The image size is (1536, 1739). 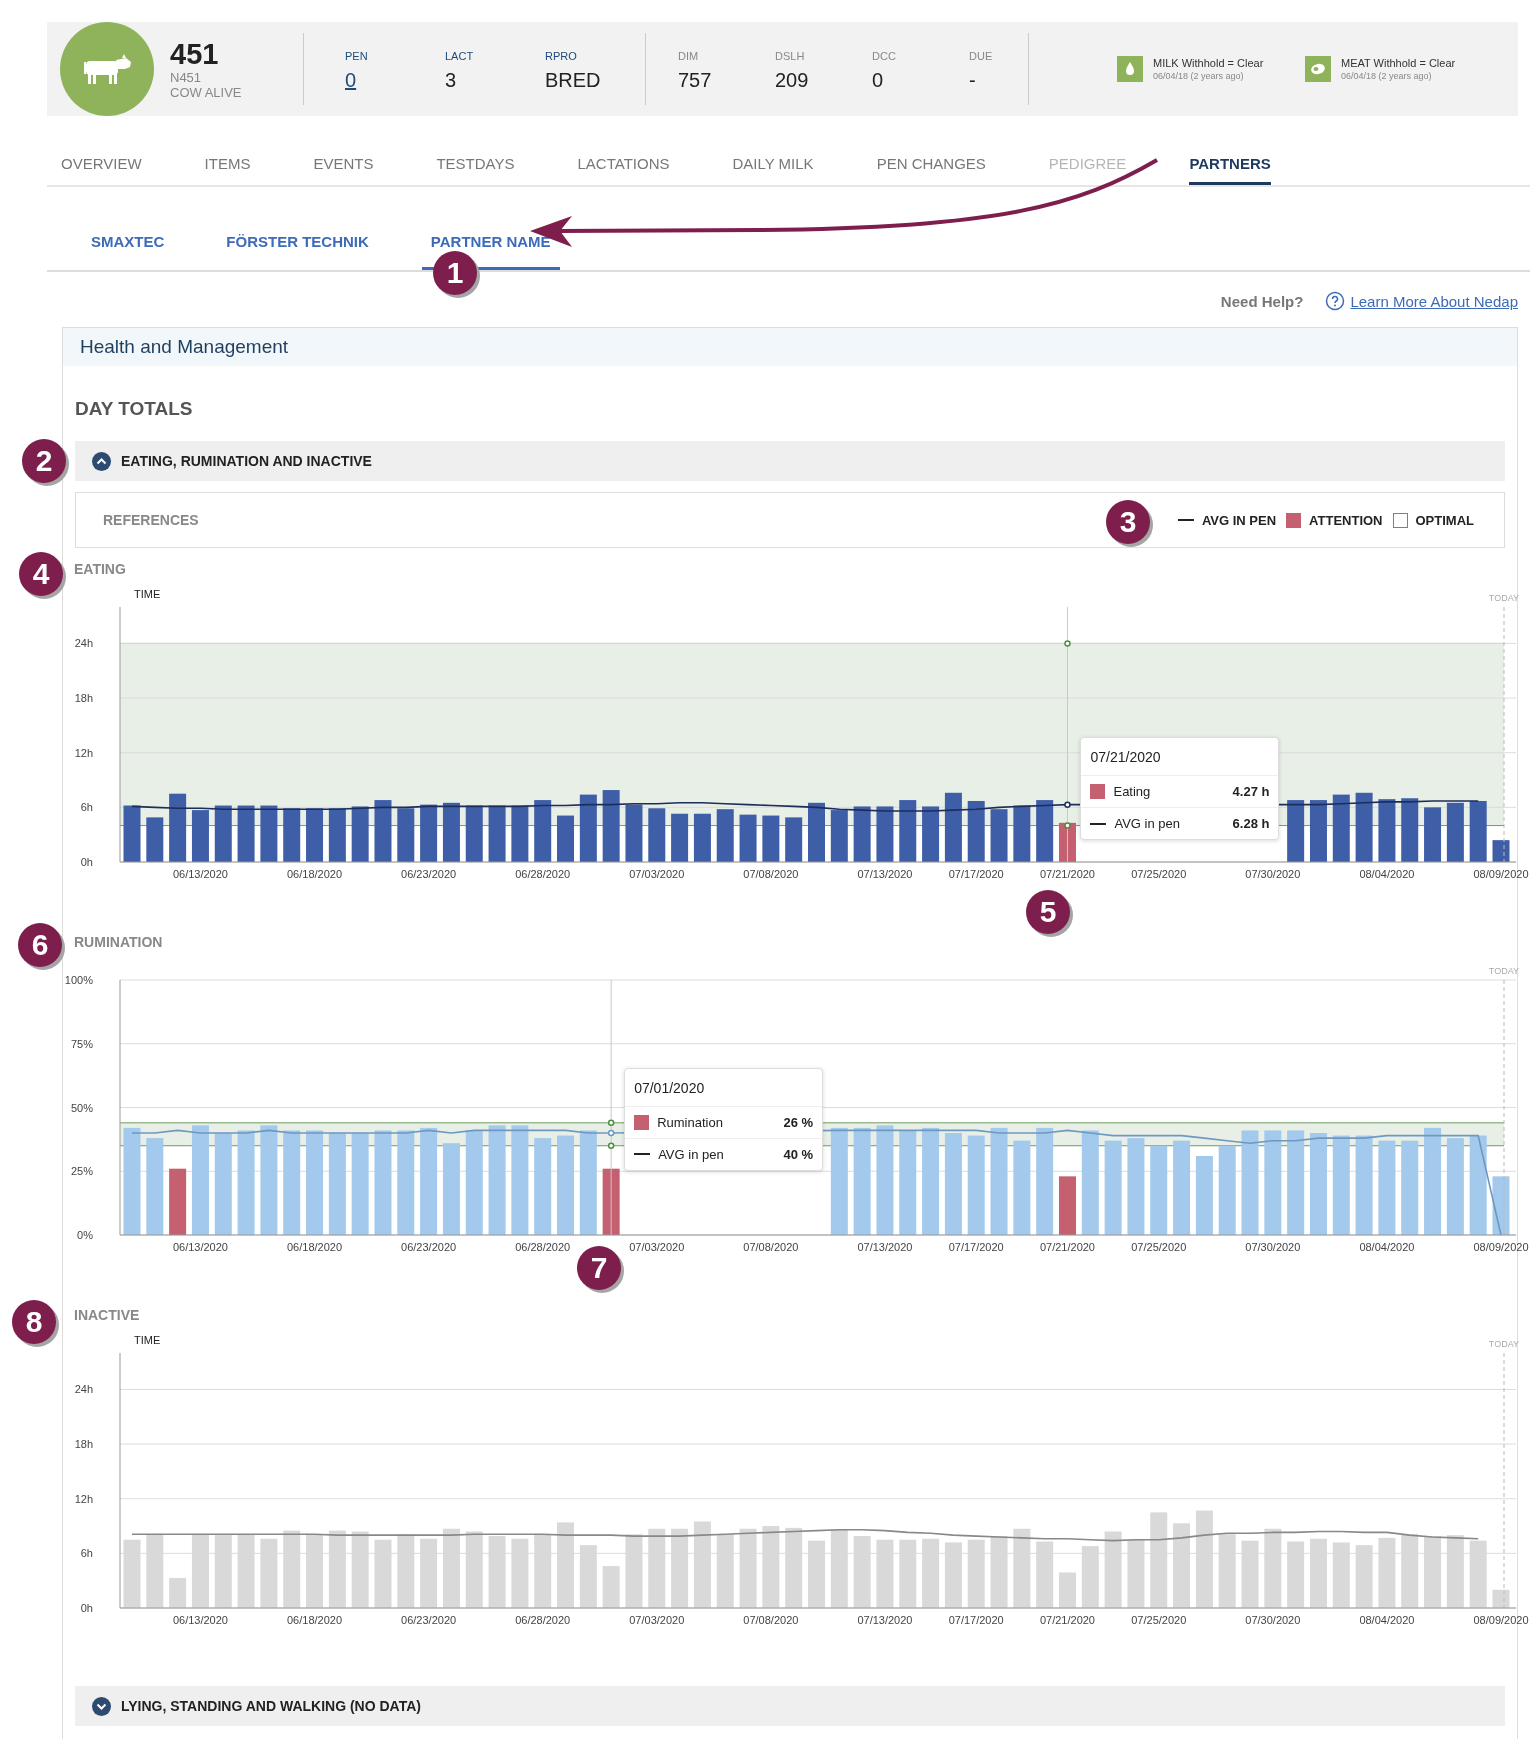 What do you see at coordinates (599, 1268) in the screenshot?
I see `callout-marker: 7` at bounding box center [599, 1268].